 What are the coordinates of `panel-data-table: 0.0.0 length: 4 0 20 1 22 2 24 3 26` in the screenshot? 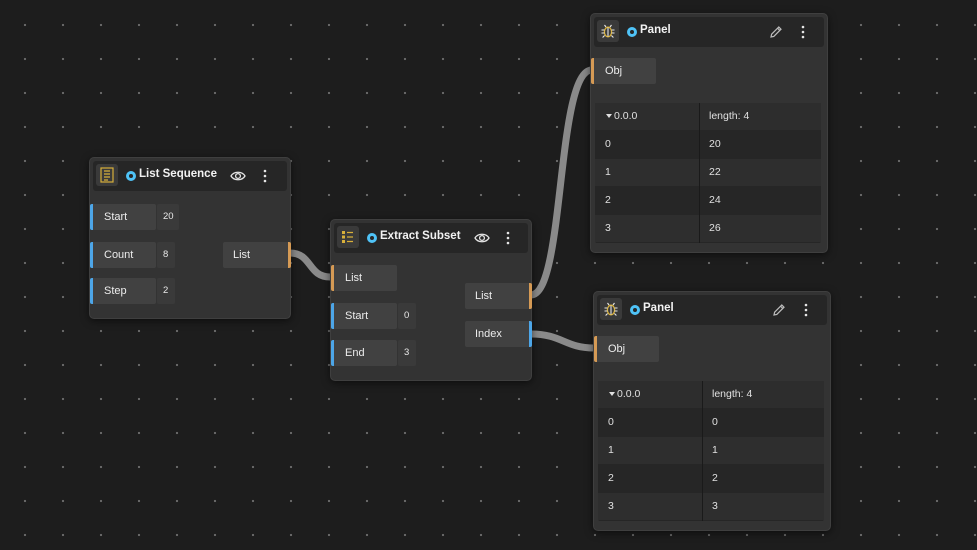 It's located at (708, 173).